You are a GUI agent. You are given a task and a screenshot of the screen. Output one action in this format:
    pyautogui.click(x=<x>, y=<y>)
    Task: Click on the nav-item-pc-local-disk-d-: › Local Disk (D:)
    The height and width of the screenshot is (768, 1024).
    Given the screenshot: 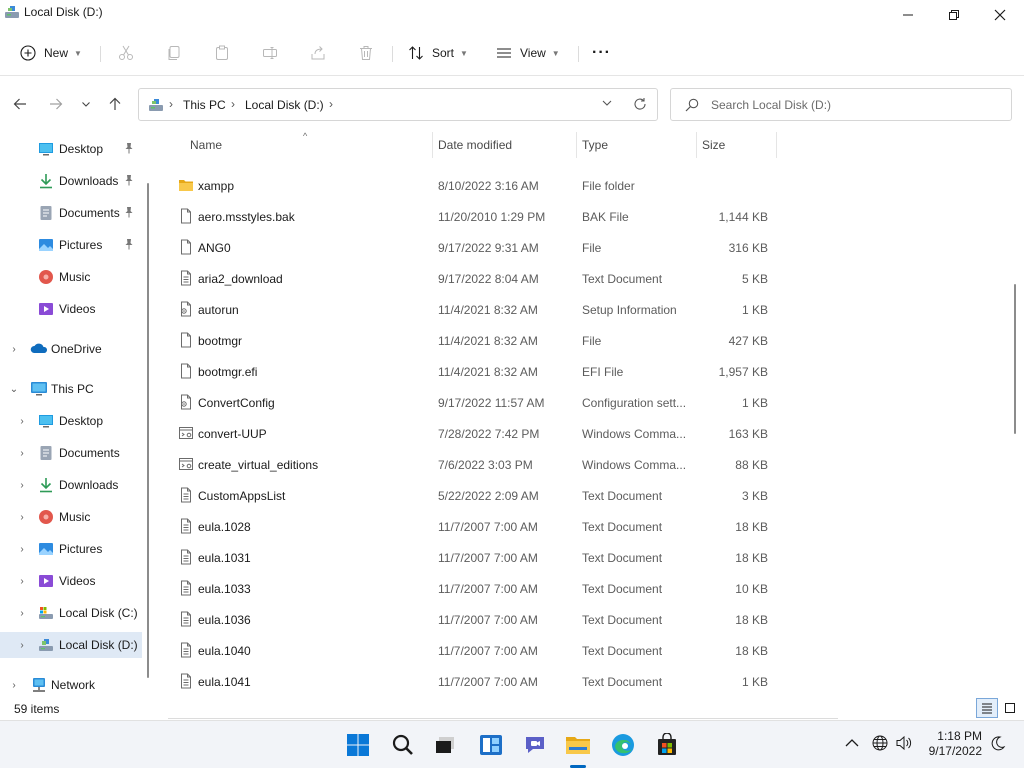 What is the action you would take?
    pyautogui.click(x=71, y=645)
    